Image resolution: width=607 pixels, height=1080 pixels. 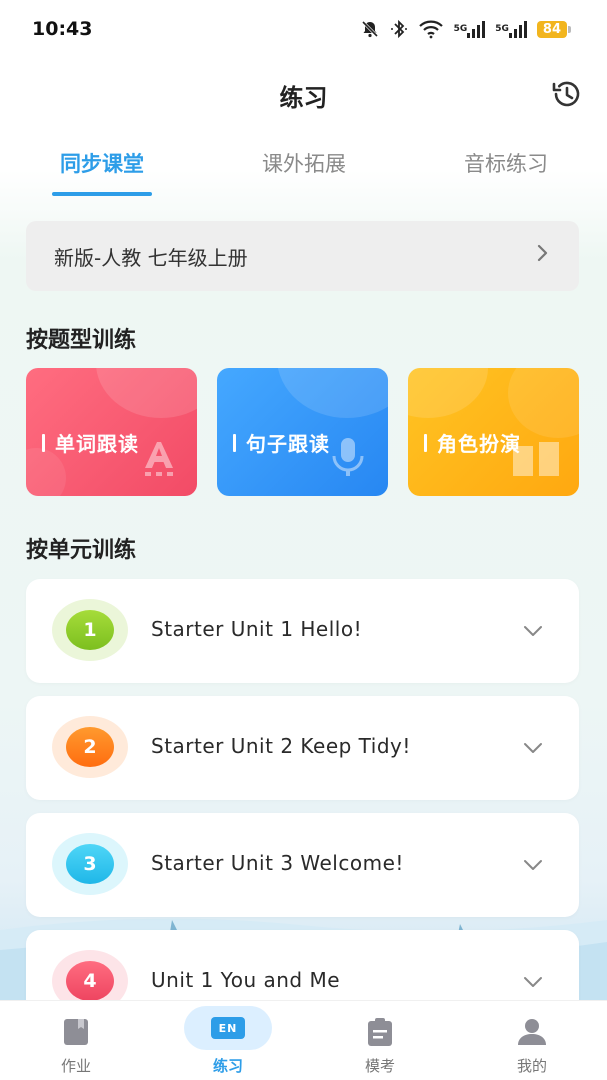 What do you see at coordinates (288, 444) in the screenshot?
I see `sentence-read-label: 句子跟读` at bounding box center [288, 444].